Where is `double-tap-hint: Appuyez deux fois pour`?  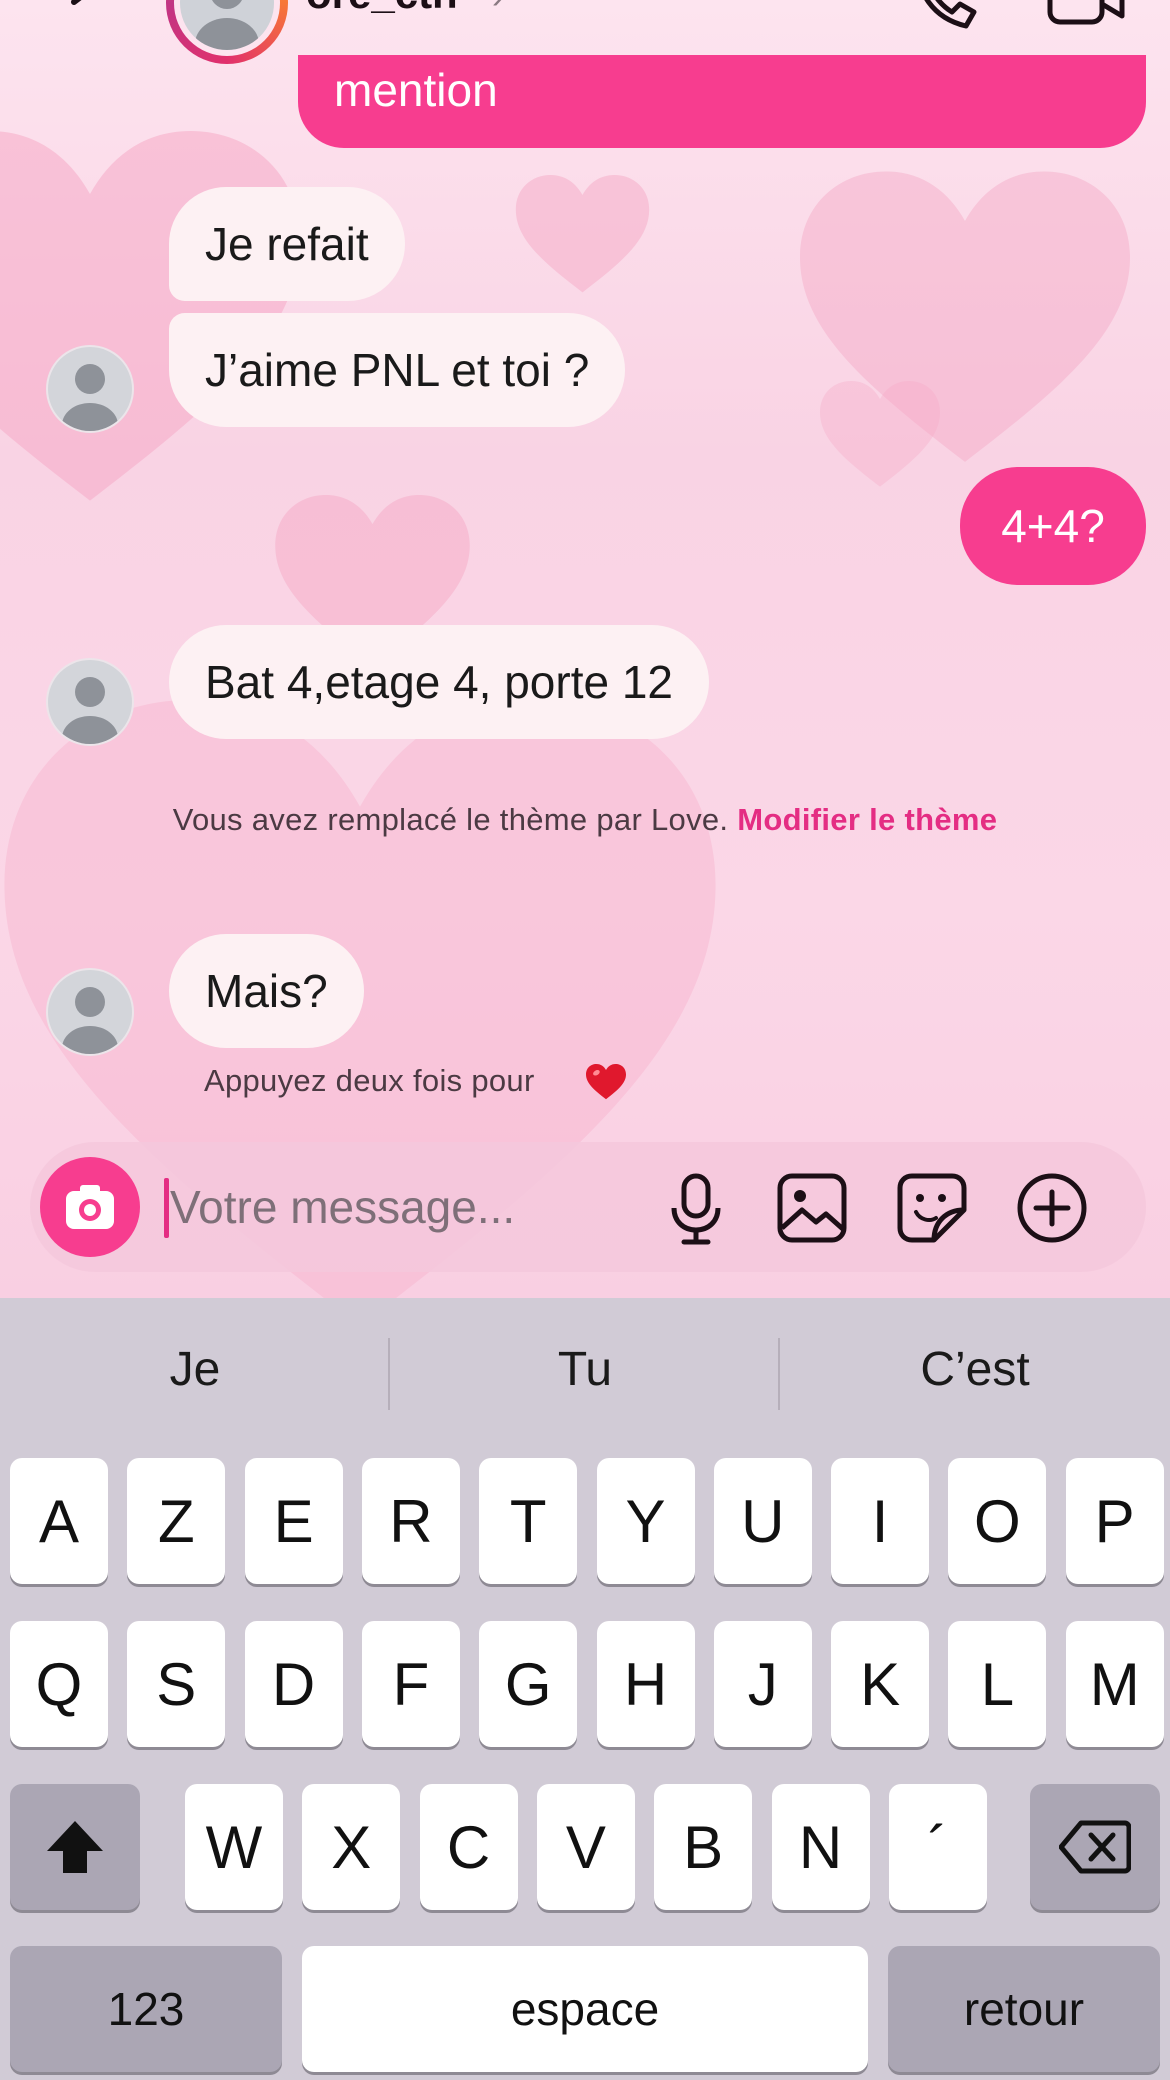
double-tap-hint: Appuyez deux fois pour is located at coordinates (369, 1080).